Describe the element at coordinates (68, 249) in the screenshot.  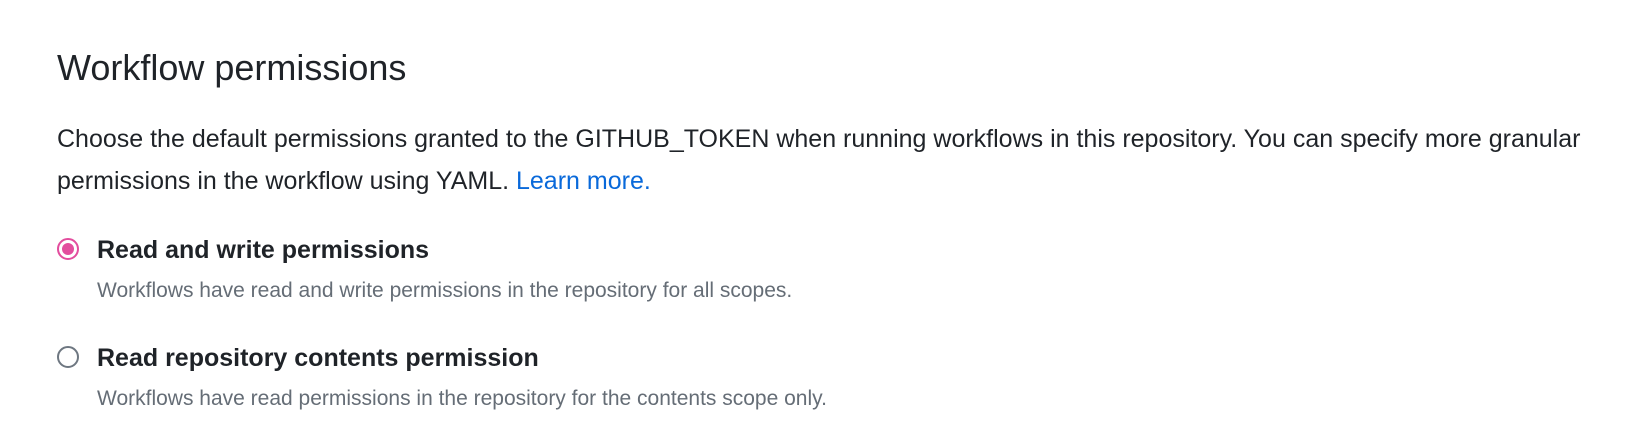
I see `radio-read-write` at that location.